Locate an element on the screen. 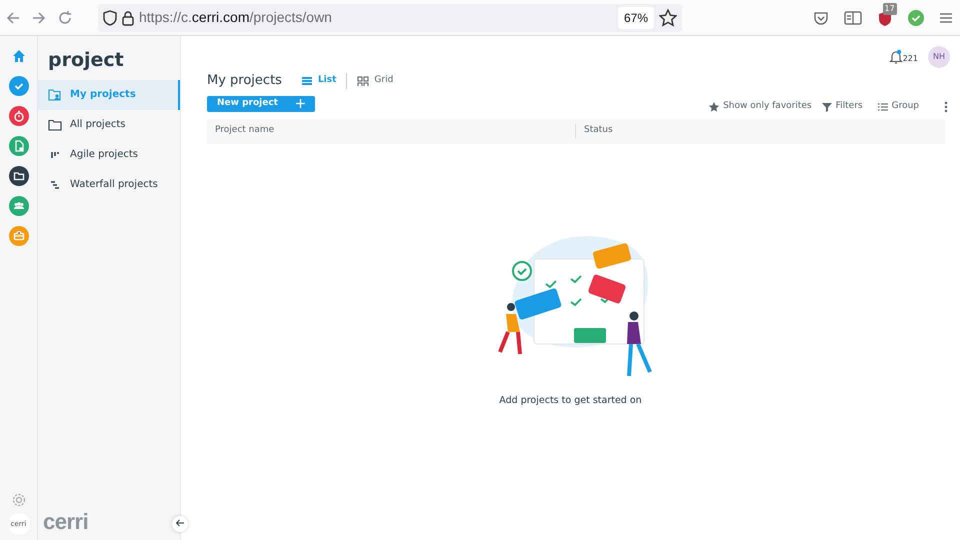 The height and width of the screenshot is (540, 960). group-button: Group is located at coordinates (898, 107).